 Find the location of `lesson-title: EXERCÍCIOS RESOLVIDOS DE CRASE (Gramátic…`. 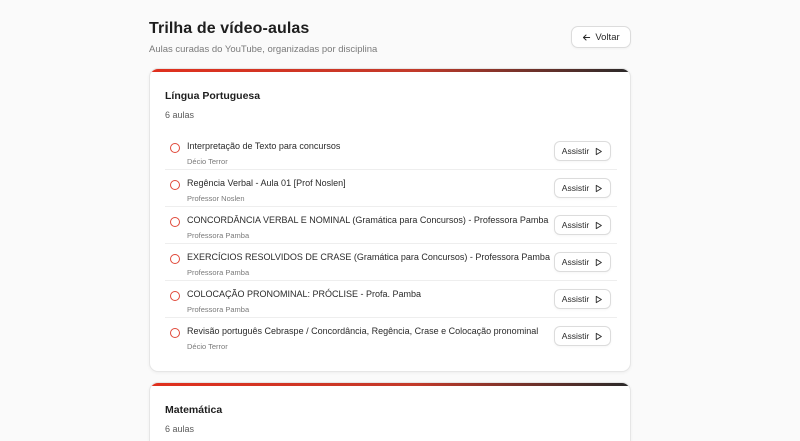

lesson-title: EXERCÍCIOS RESOLVIDOS DE CRASE (Gramátic… is located at coordinates (368, 257).